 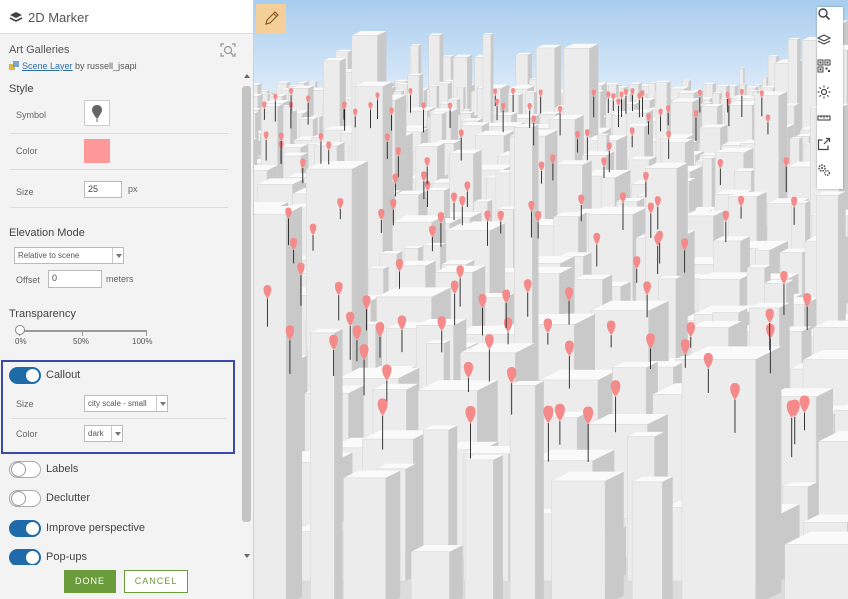 I want to click on edit-button, so click(x=271, y=19).